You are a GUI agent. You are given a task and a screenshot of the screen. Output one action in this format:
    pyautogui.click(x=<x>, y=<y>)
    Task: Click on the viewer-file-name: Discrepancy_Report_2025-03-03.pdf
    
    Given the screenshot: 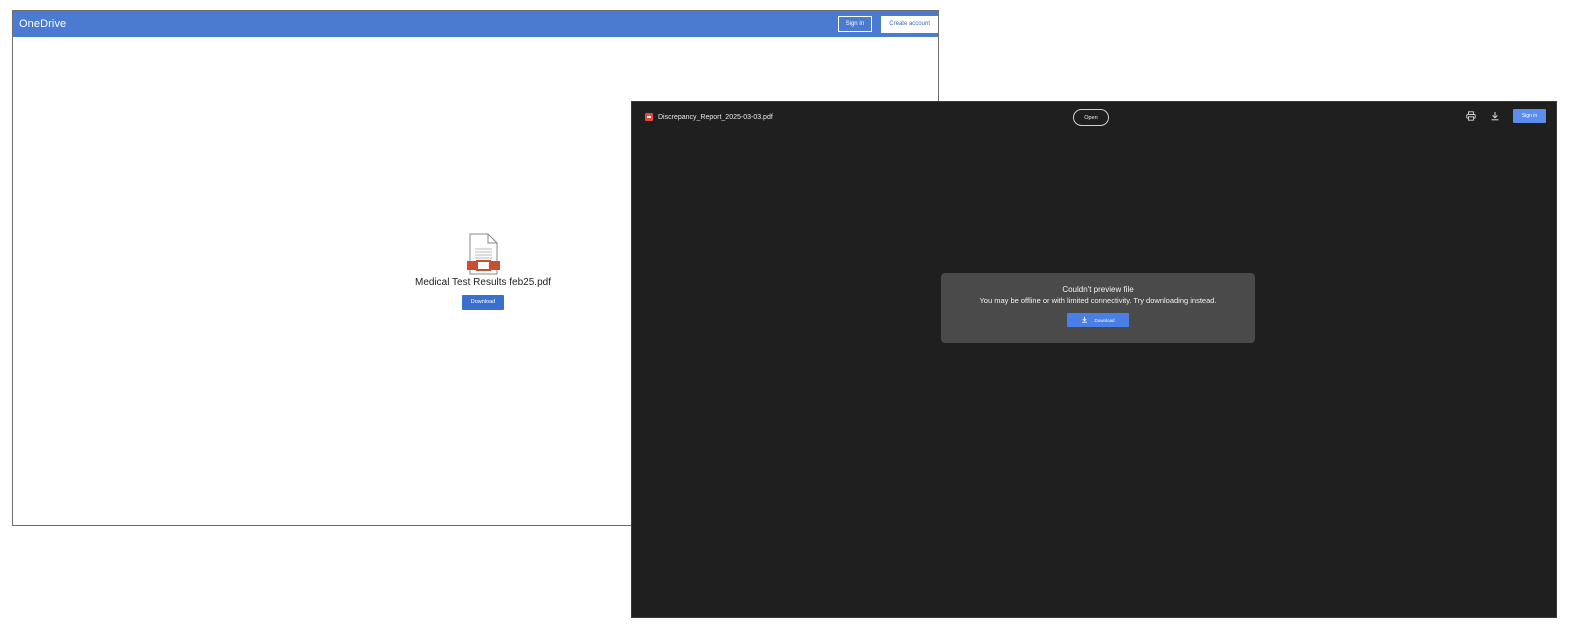 What is the action you would take?
    pyautogui.click(x=715, y=117)
    